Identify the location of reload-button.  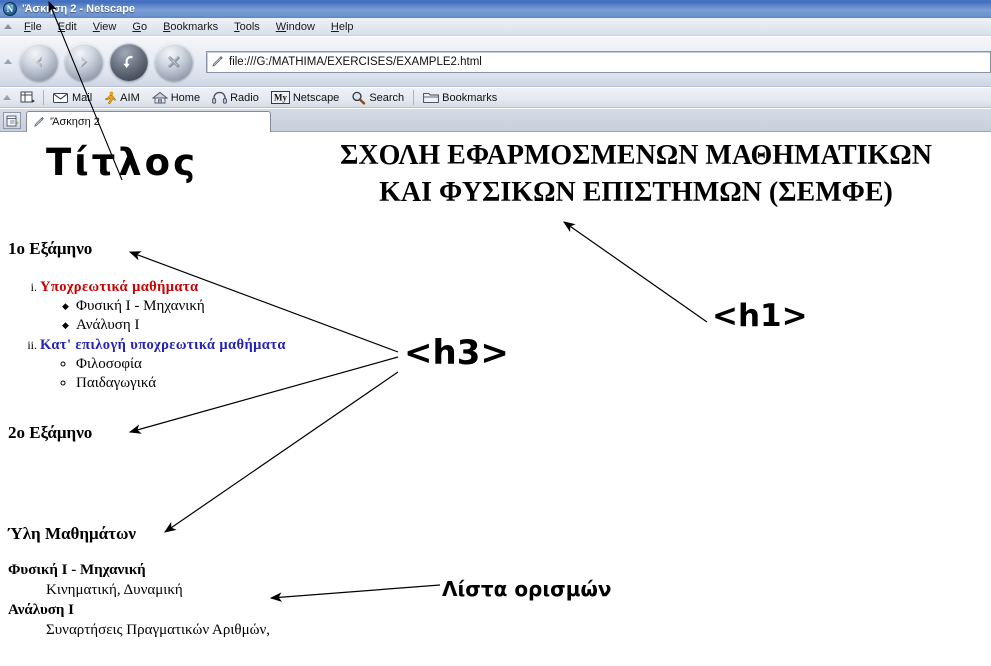
(129, 61).